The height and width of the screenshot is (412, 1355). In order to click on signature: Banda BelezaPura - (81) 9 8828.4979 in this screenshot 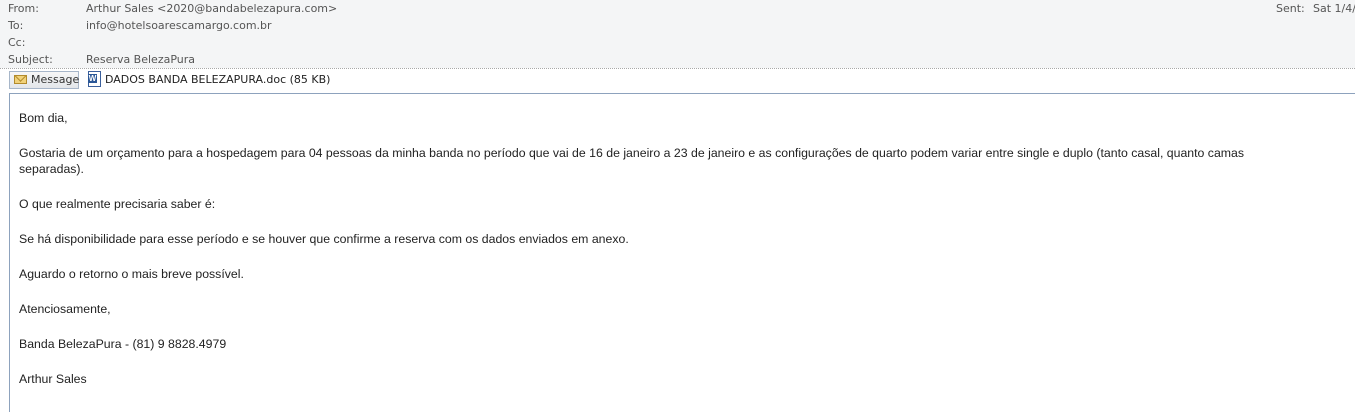, I will do `click(687, 344)`.